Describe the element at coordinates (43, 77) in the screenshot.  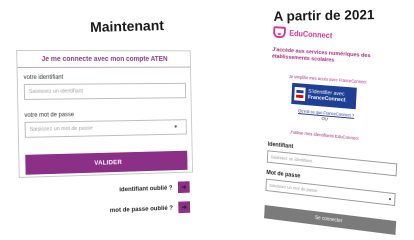
I see `aten-identifier-label: votre identifiant` at that location.